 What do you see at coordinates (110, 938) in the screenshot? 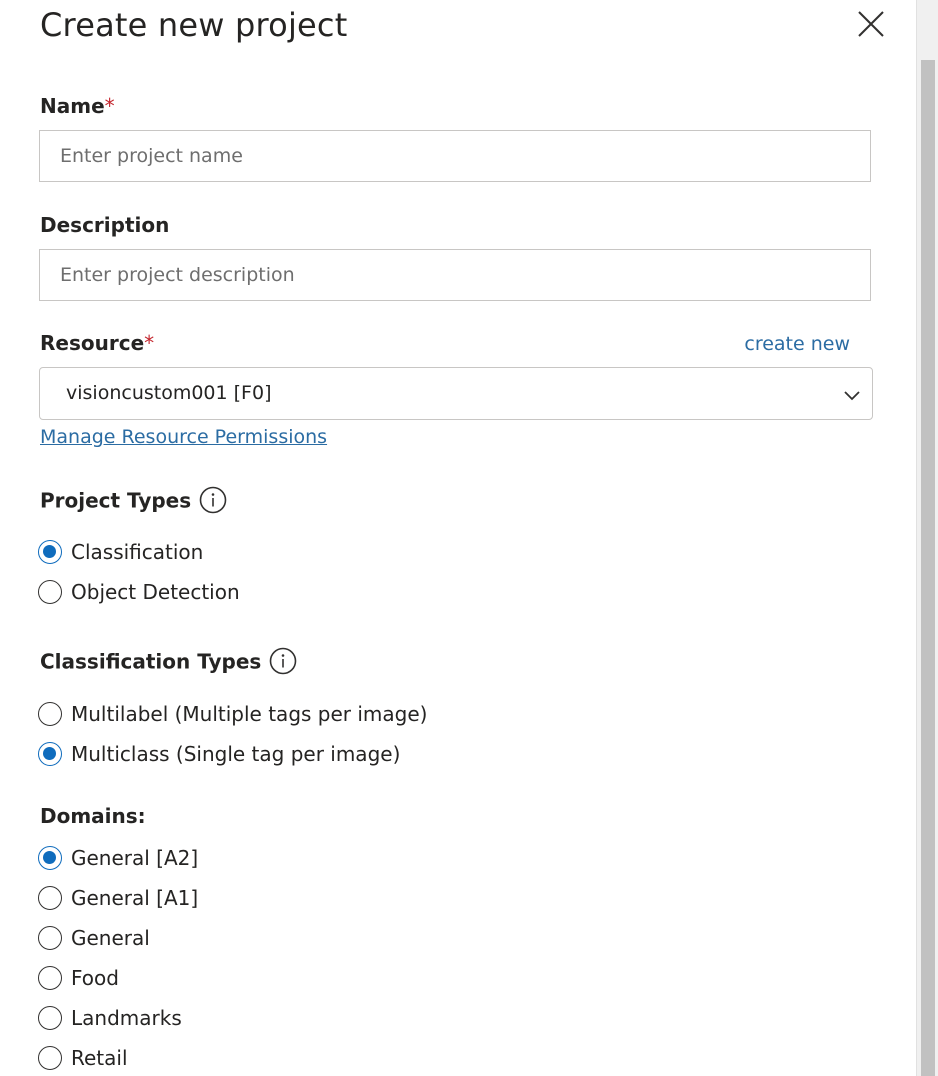
I see `radio-label: General` at bounding box center [110, 938].